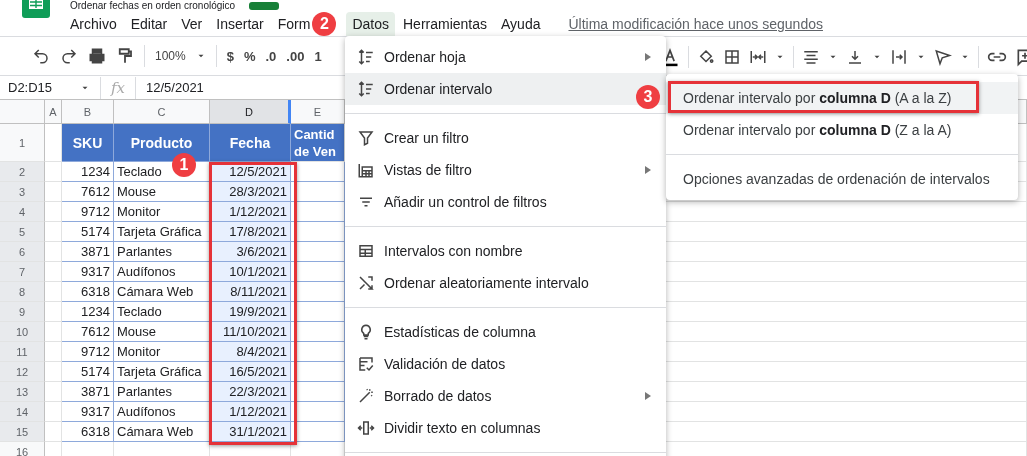  Describe the element at coordinates (505, 332) in the screenshot. I see `menu-option: Estadísticas de columna` at that location.